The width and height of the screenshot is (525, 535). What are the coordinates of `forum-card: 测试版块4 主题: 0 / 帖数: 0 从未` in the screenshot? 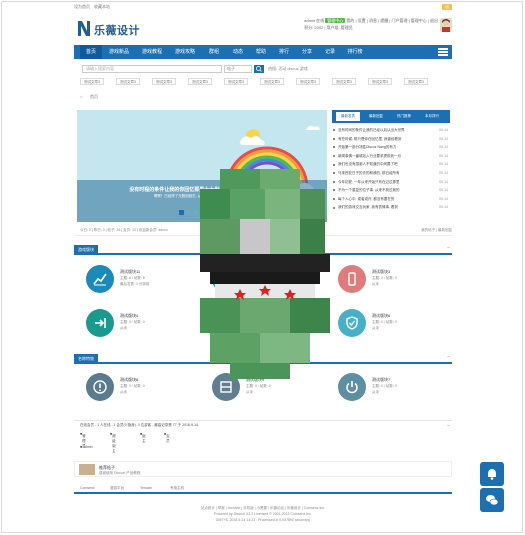 It's located at (140, 325).